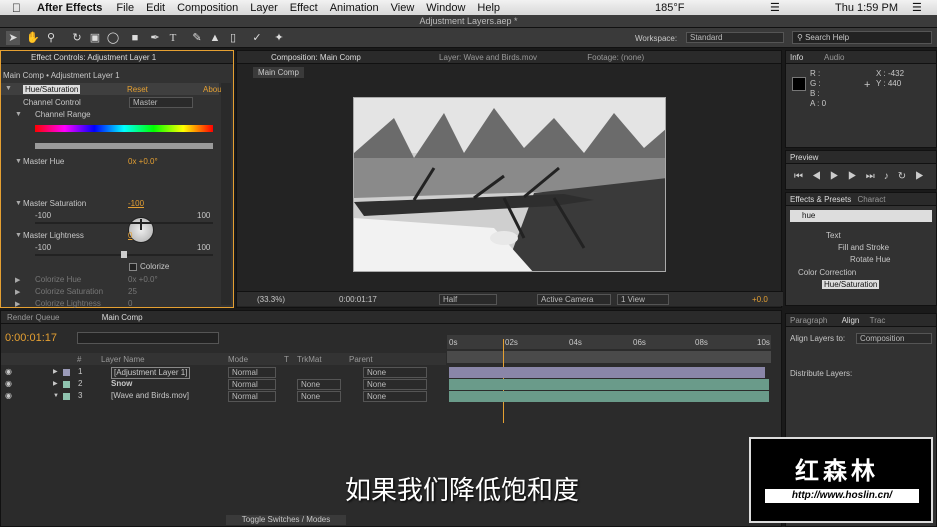 Image resolution: width=937 pixels, height=527 pixels. What do you see at coordinates (851, 284) in the screenshot?
I see `tree-item-hue-saturation: Hue/Saturation` at bounding box center [851, 284].